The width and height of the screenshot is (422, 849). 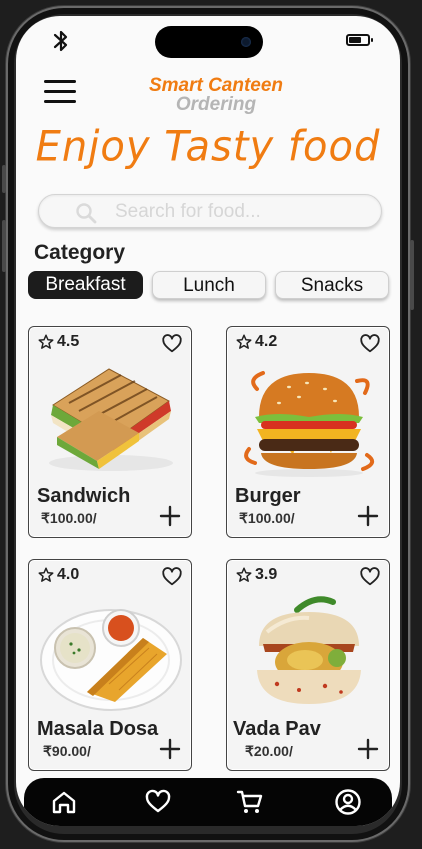 What do you see at coordinates (268, 496) in the screenshot?
I see `item-name: Burger` at bounding box center [268, 496].